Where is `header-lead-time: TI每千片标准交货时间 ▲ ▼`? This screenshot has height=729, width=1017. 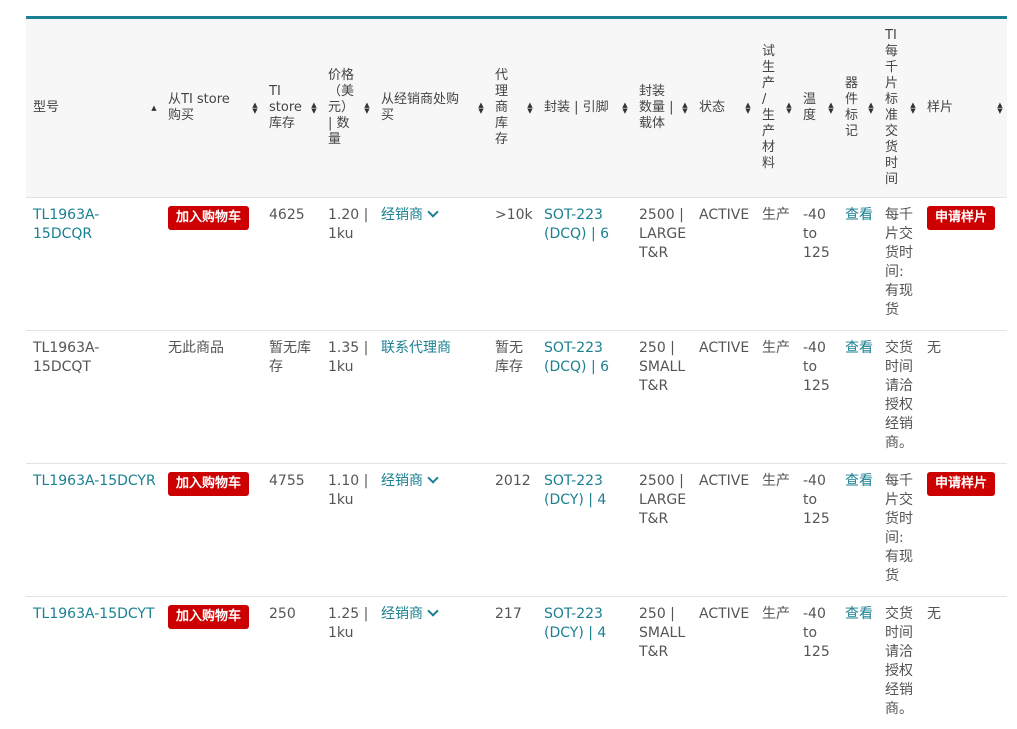 header-lead-time: TI每千片标准交货时间 ▲ ▼ is located at coordinates (899, 108).